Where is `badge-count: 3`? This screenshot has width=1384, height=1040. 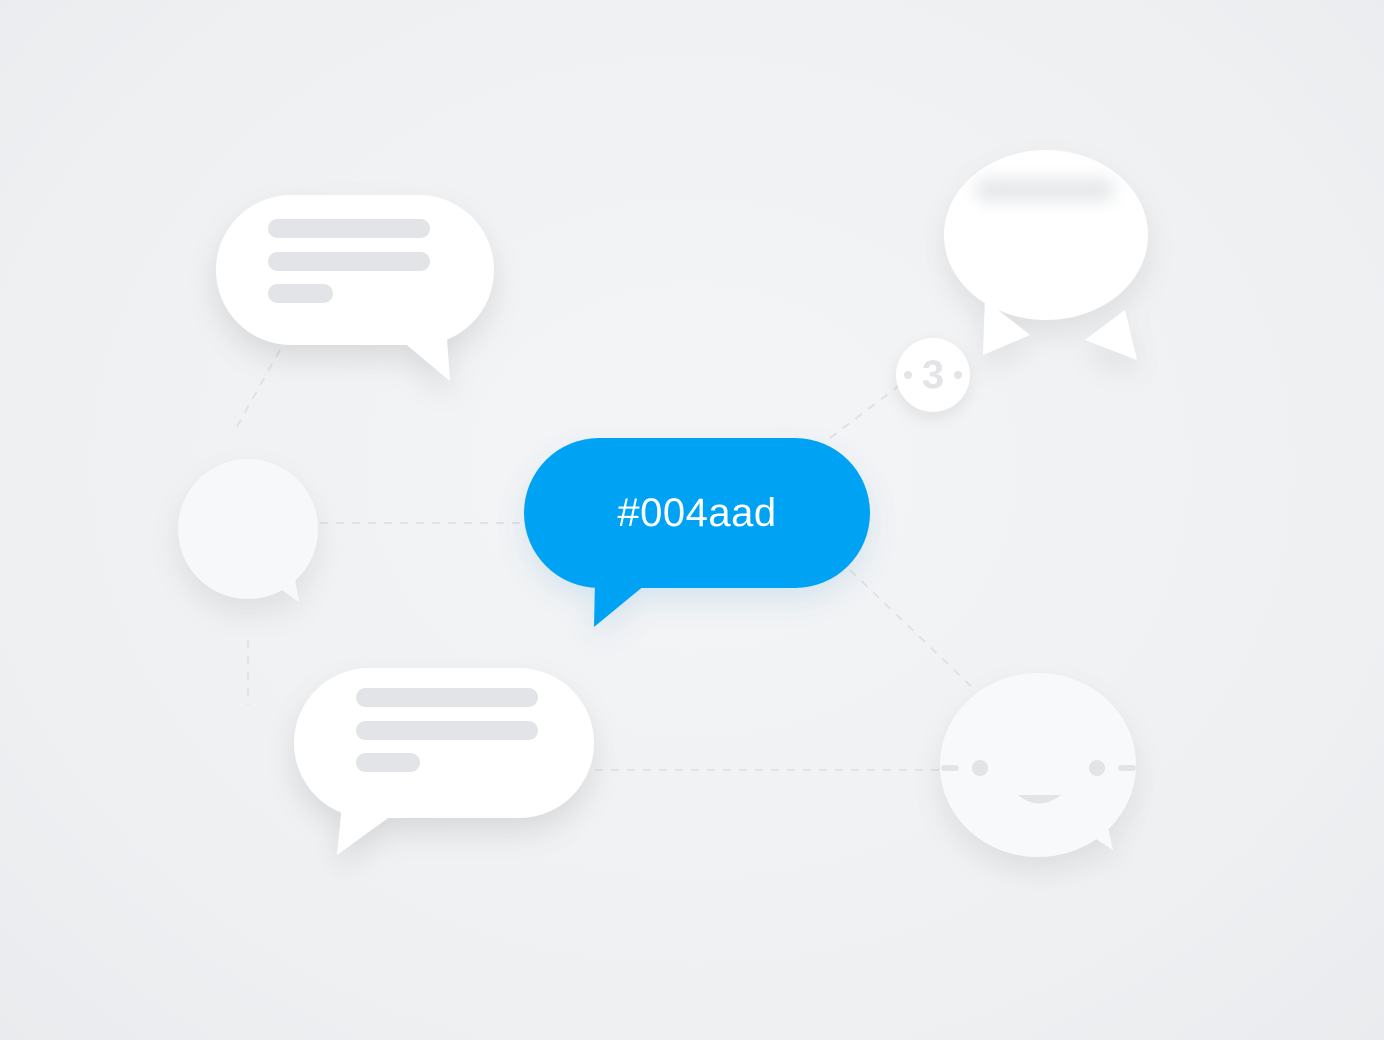
badge-count: 3 is located at coordinates (933, 374).